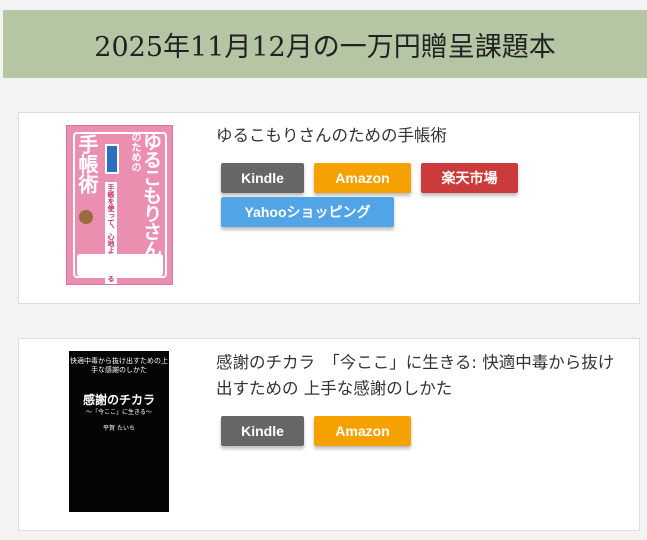 The width and height of the screenshot is (647, 540). I want to click on book-cover-image: ゆるこもりさん のための 手帳術 手帳を使って、心地よく生きる, so click(119, 205).